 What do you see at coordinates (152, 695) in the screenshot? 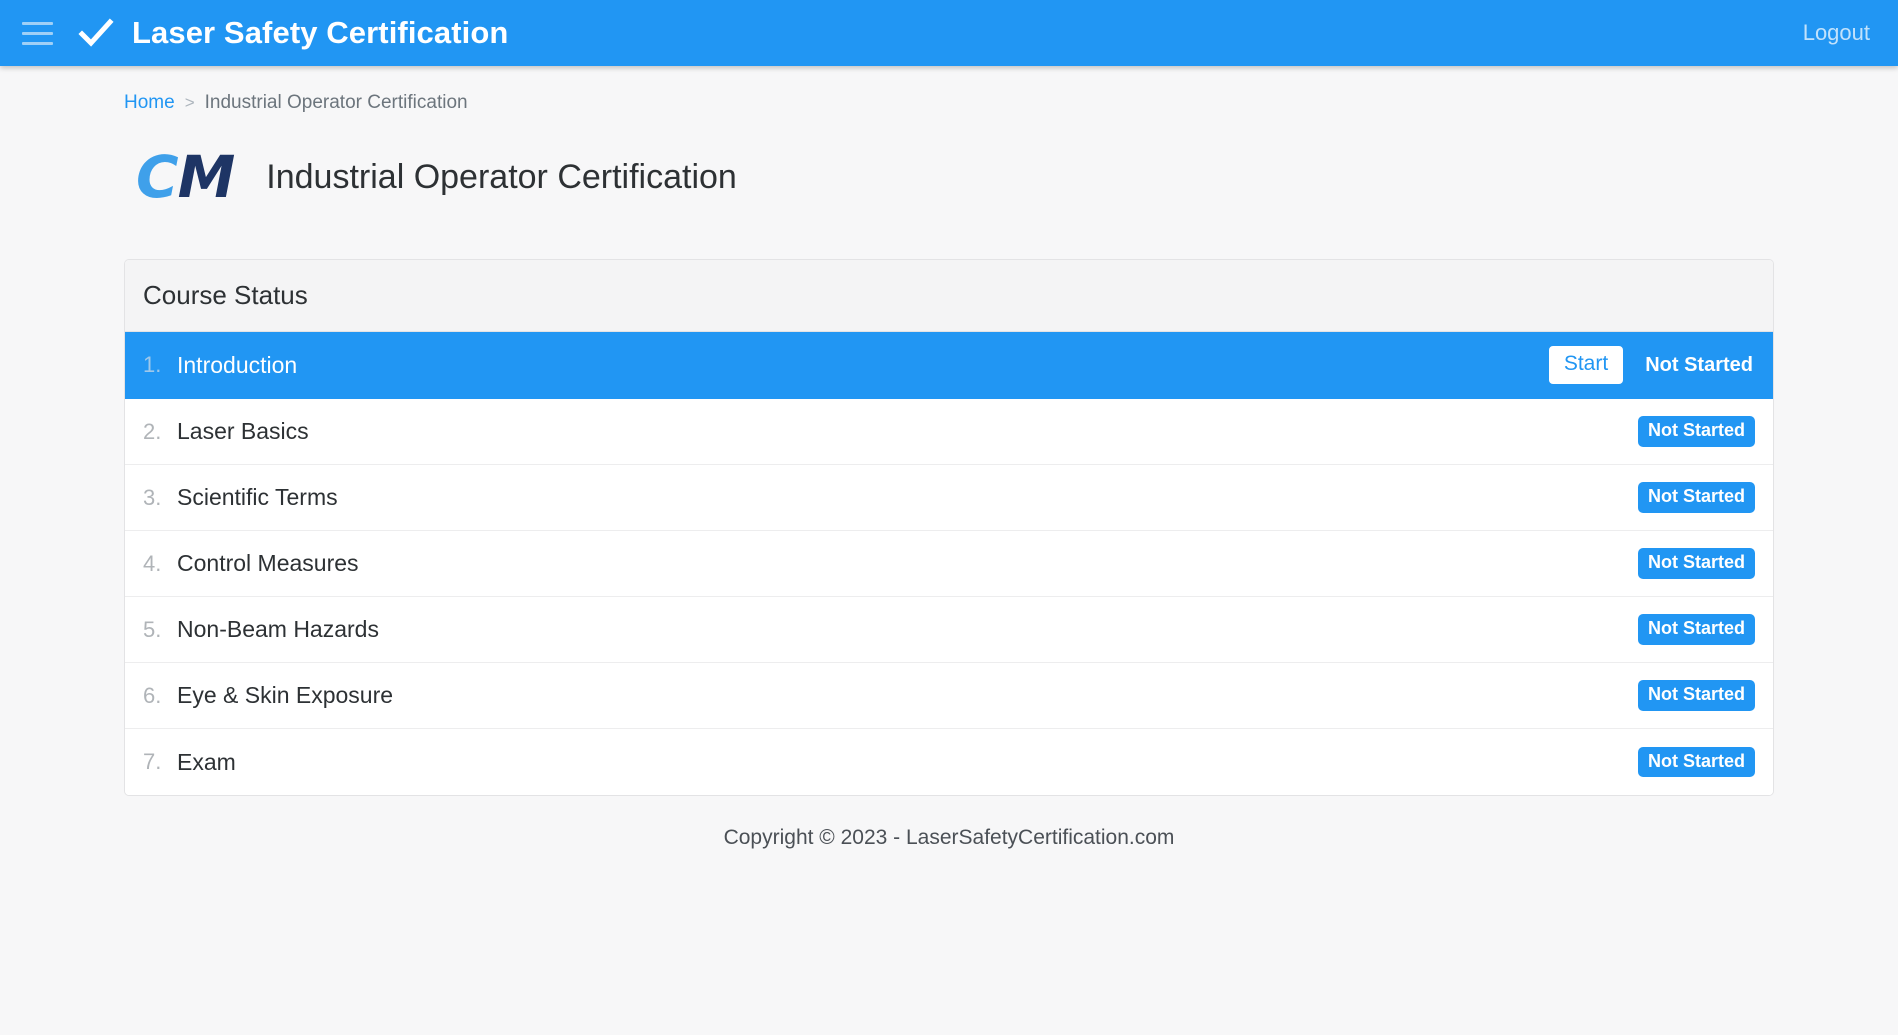
I see `course-row-number: 6.` at bounding box center [152, 695].